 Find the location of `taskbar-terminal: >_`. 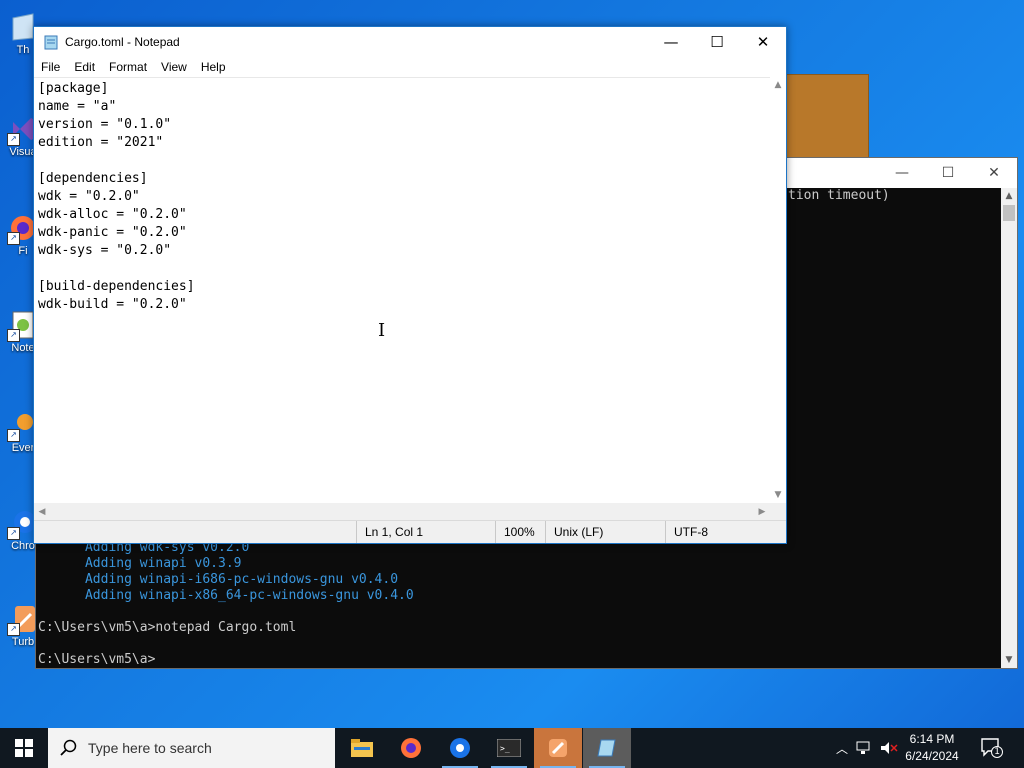

taskbar-terminal: >_ is located at coordinates (509, 748).